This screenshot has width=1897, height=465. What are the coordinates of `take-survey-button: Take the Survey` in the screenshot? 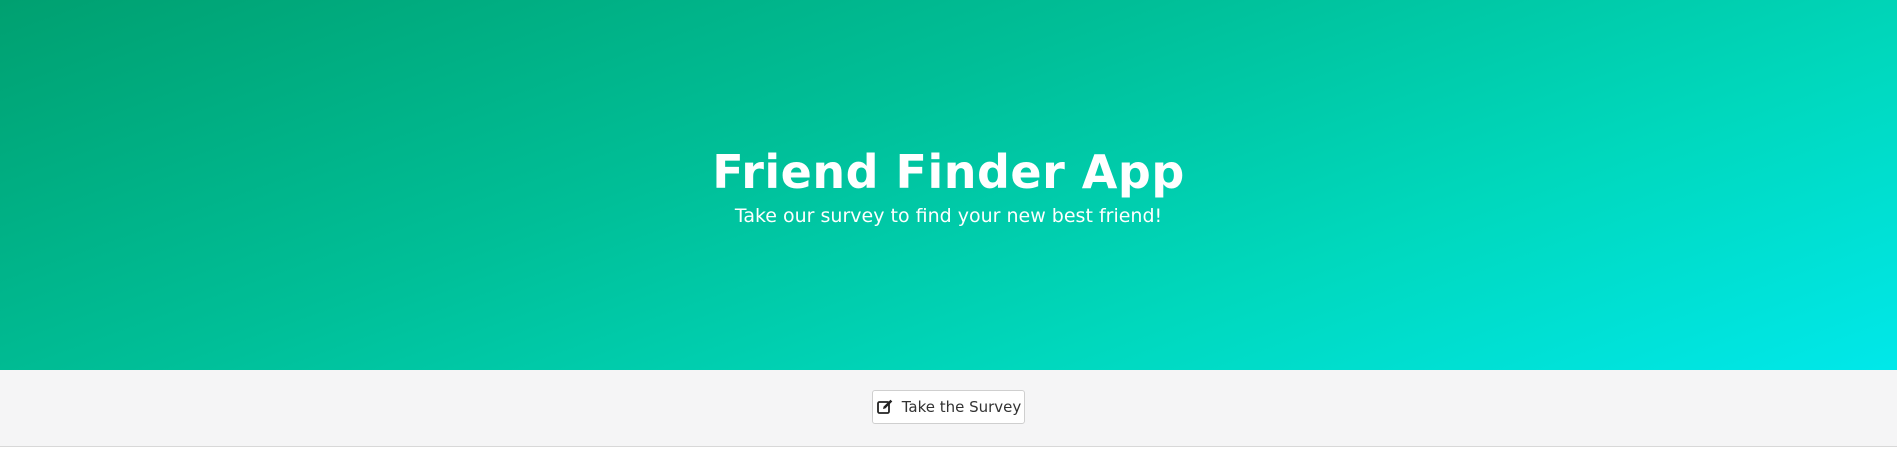 It's located at (948, 407).